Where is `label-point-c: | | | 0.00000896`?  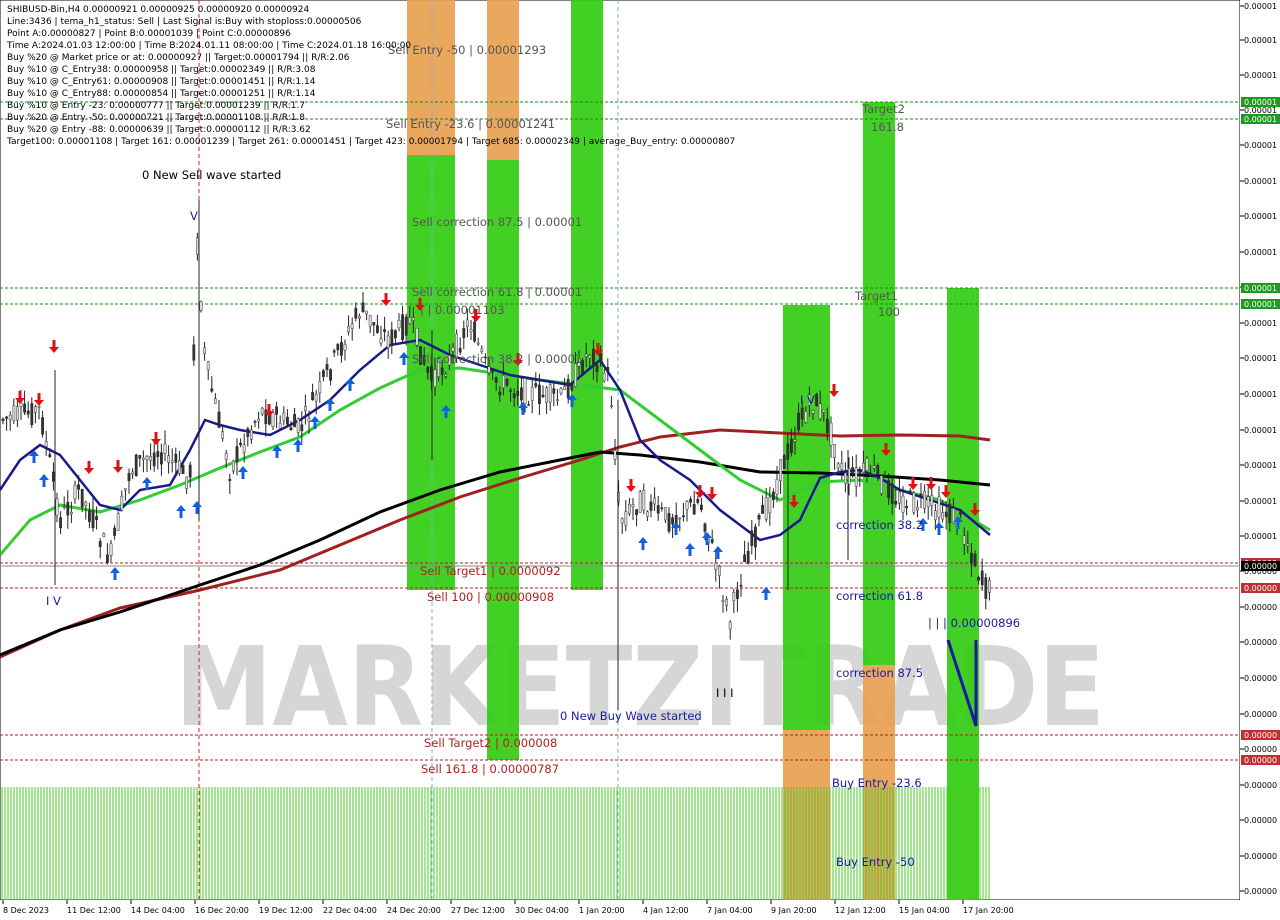 label-point-c: | | | 0.00000896 is located at coordinates (974, 623).